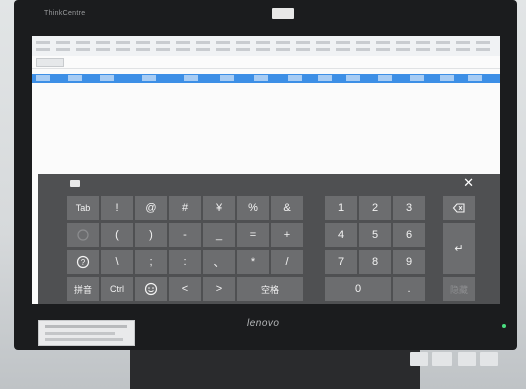 Image resolution: width=526 pixels, height=389 pixels. I want to click on key-7: 7, so click(341, 262).